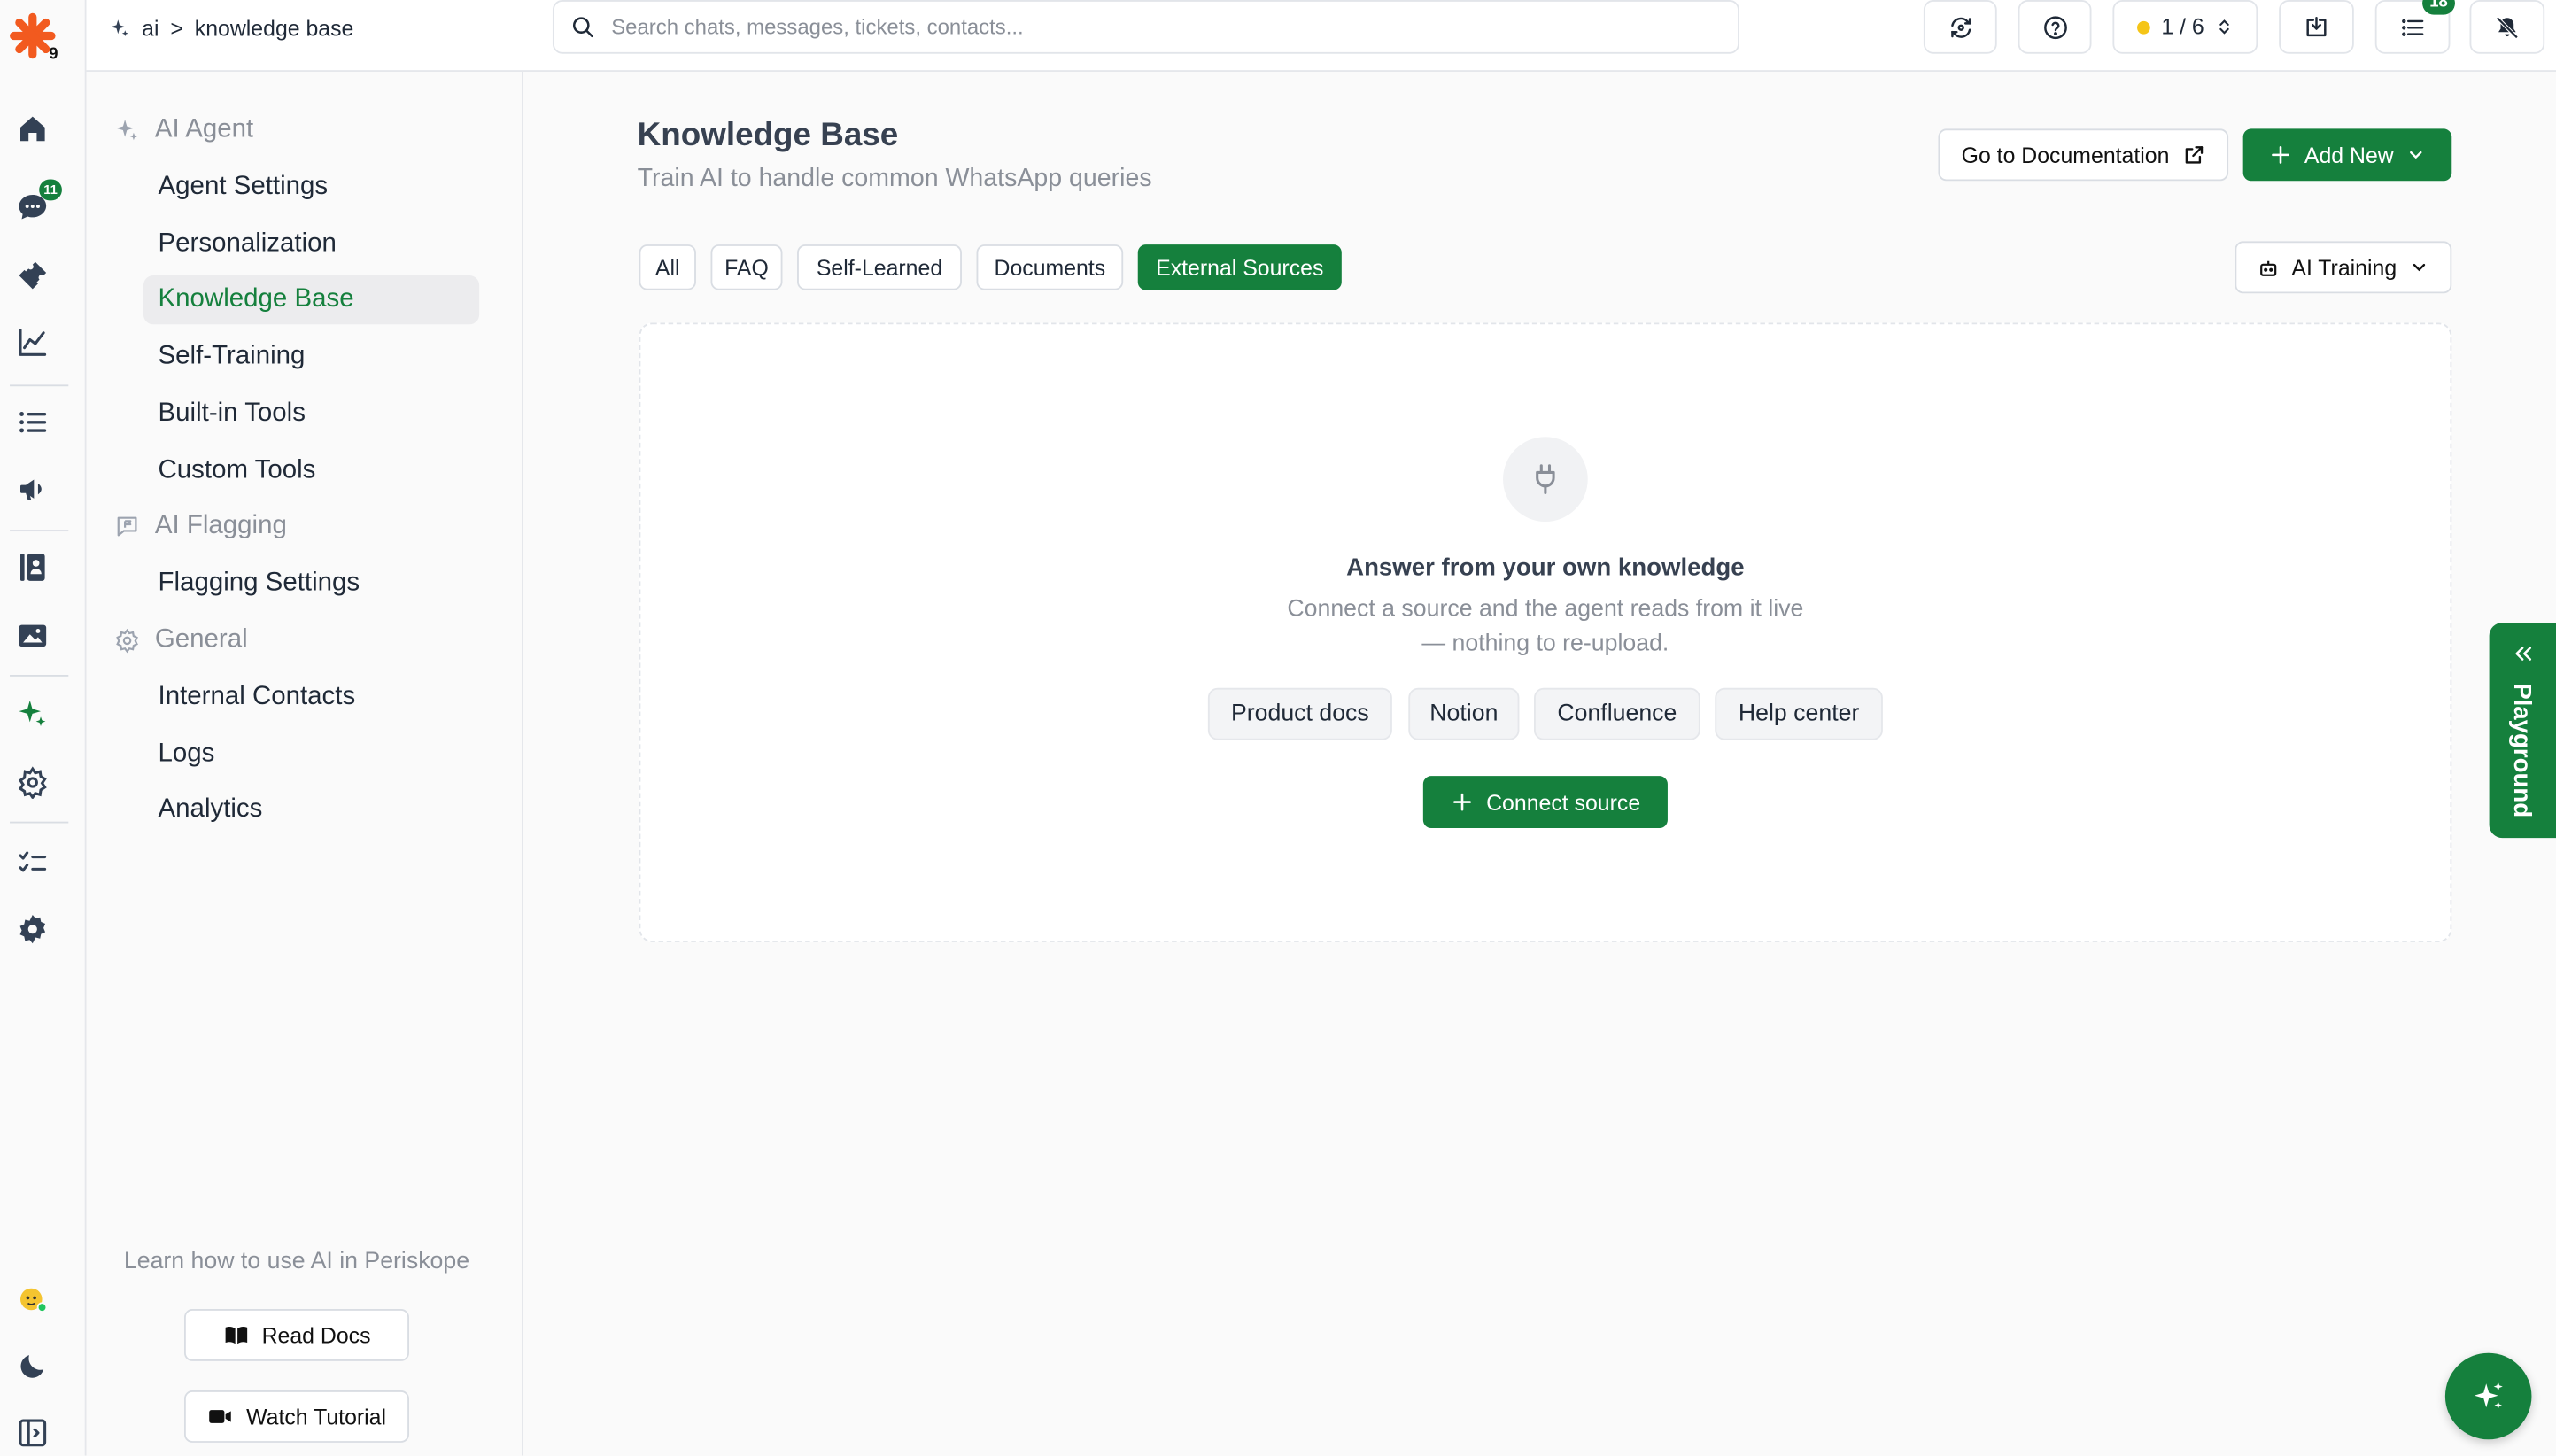 Image resolution: width=2556 pixels, height=1456 pixels. I want to click on refresh-button, so click(1960, 27).